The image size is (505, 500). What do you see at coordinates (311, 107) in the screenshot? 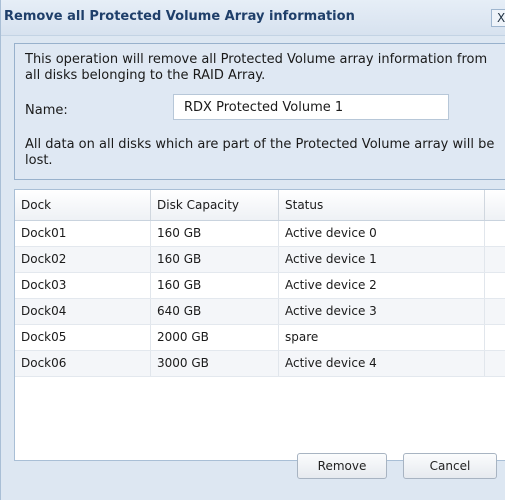
I see `name-field` at bounding box center [311, 107].